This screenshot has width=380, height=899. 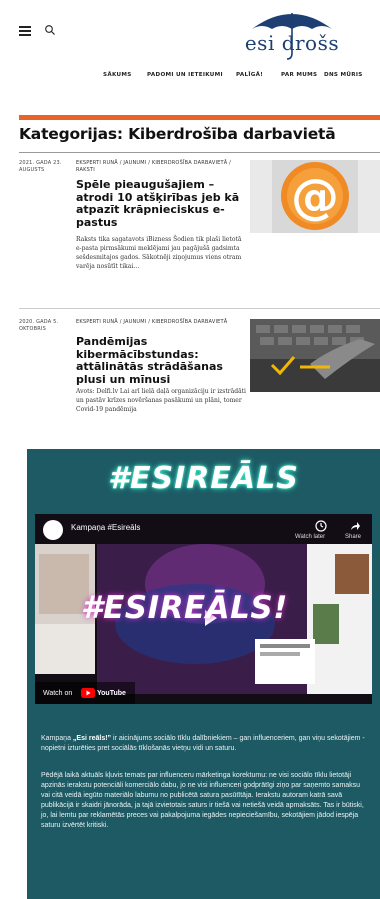 I want to click on campaign-logo: #ESIREĀLS, so click(x=203, y=478).